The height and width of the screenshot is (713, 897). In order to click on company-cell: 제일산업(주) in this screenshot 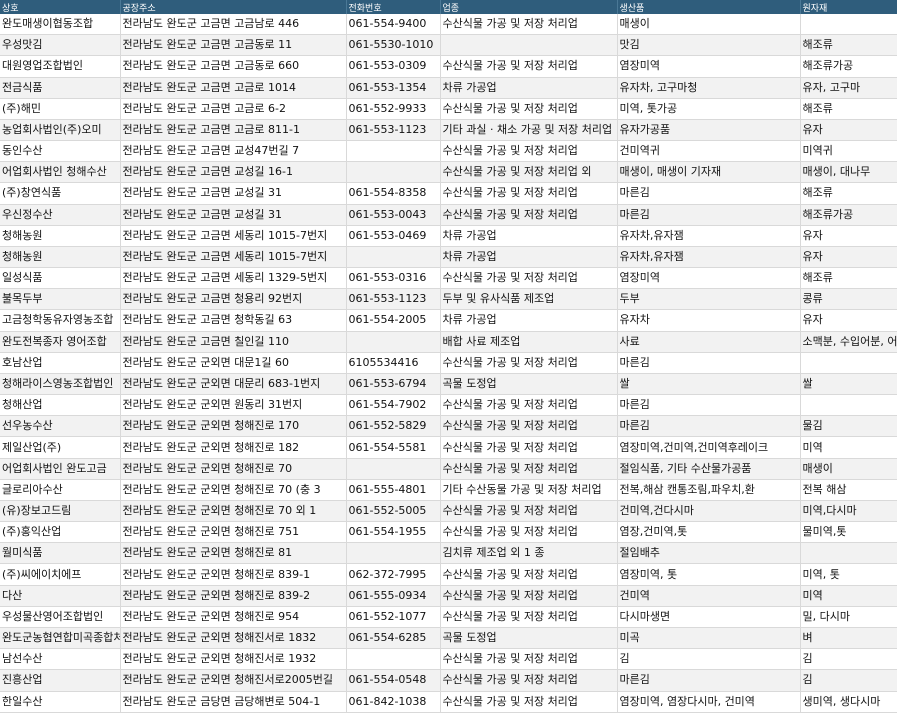, I will do `click(60, 447)`.